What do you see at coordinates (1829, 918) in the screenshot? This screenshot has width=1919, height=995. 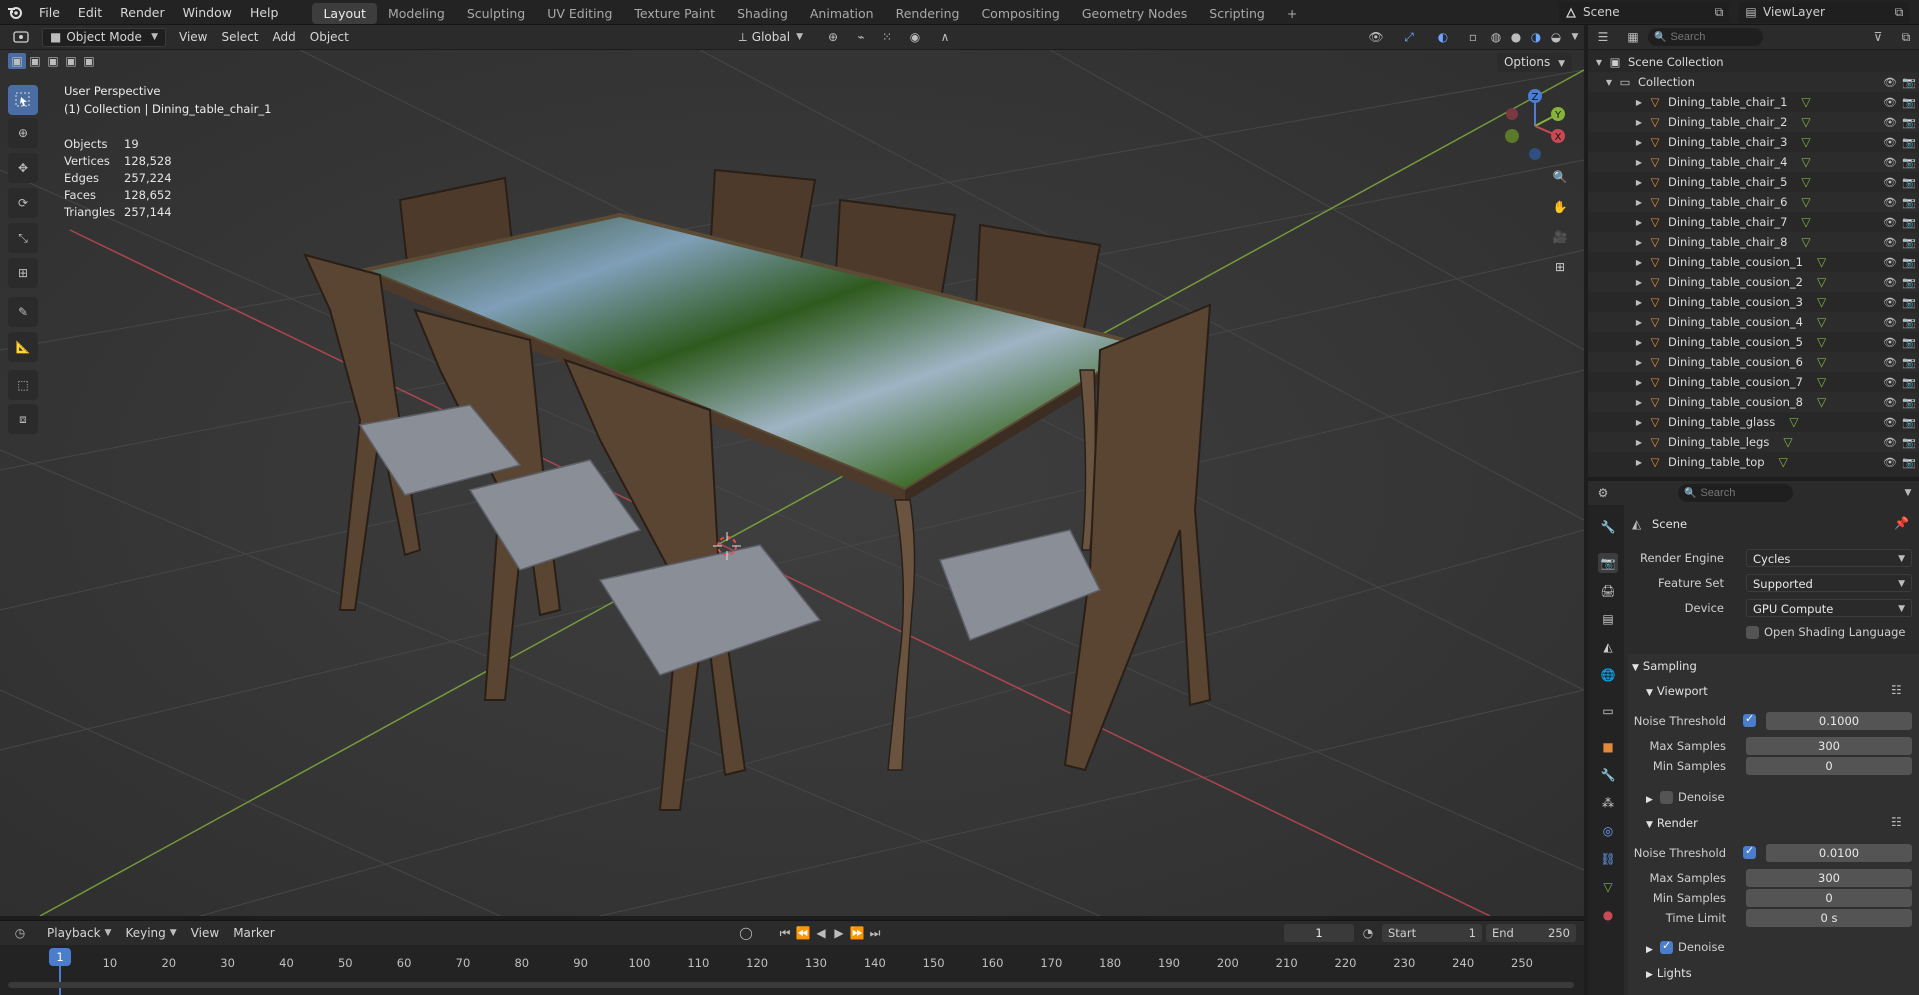 I see `time-limit-field: 0 s` at bounding box center [1829, 918].